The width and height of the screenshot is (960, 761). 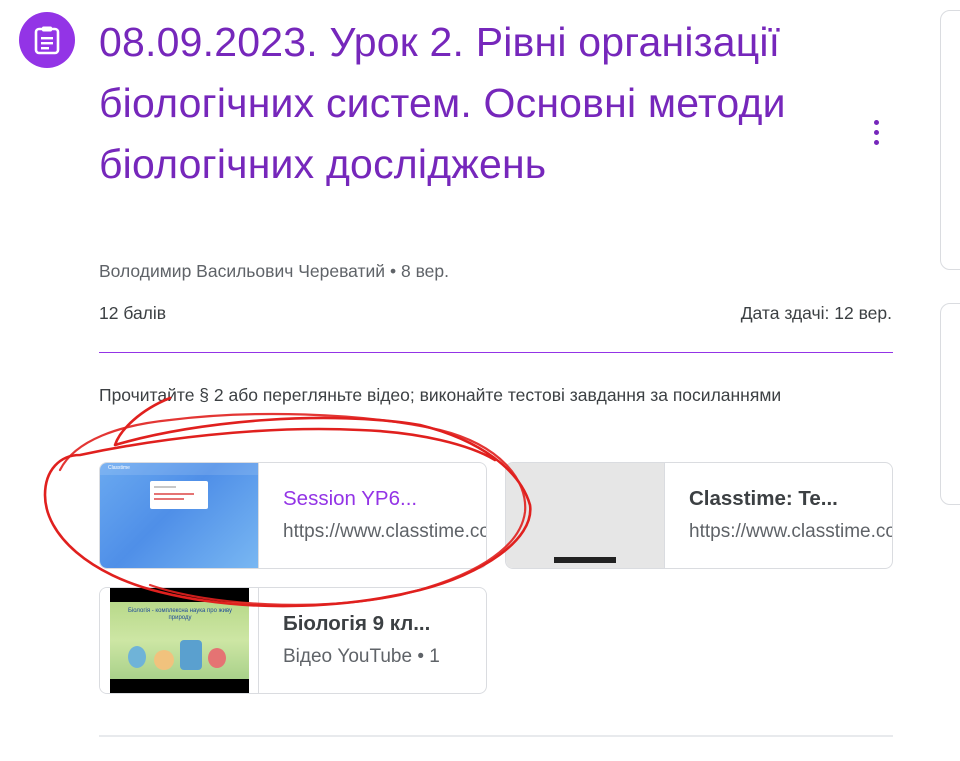 What do you see at coordinates (816, 313) in the screenshot?
I see `due-date-label: Дата здачі: 12 вер.` at bounding box center [816, 313].